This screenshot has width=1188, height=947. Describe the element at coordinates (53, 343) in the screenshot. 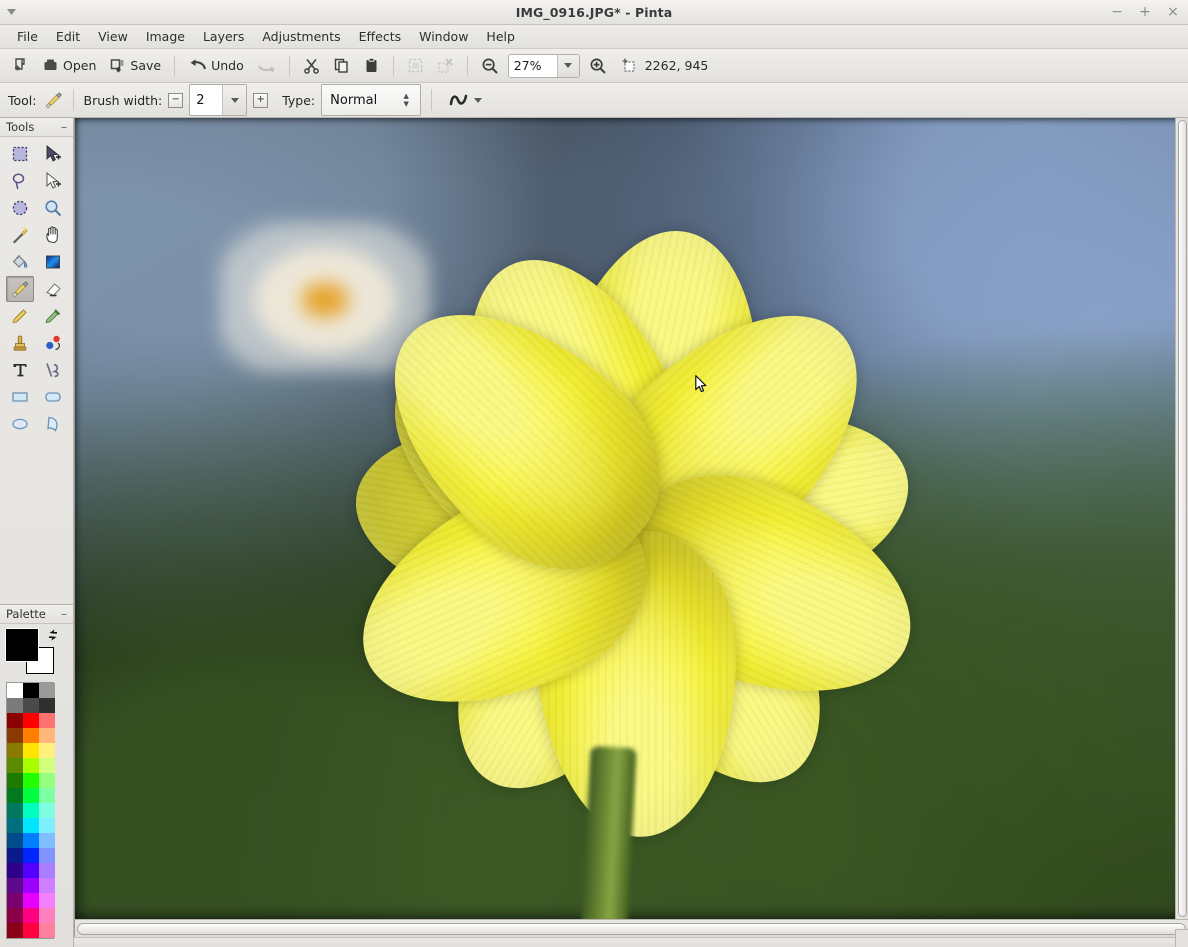

I see `tool-recolor` at that location.